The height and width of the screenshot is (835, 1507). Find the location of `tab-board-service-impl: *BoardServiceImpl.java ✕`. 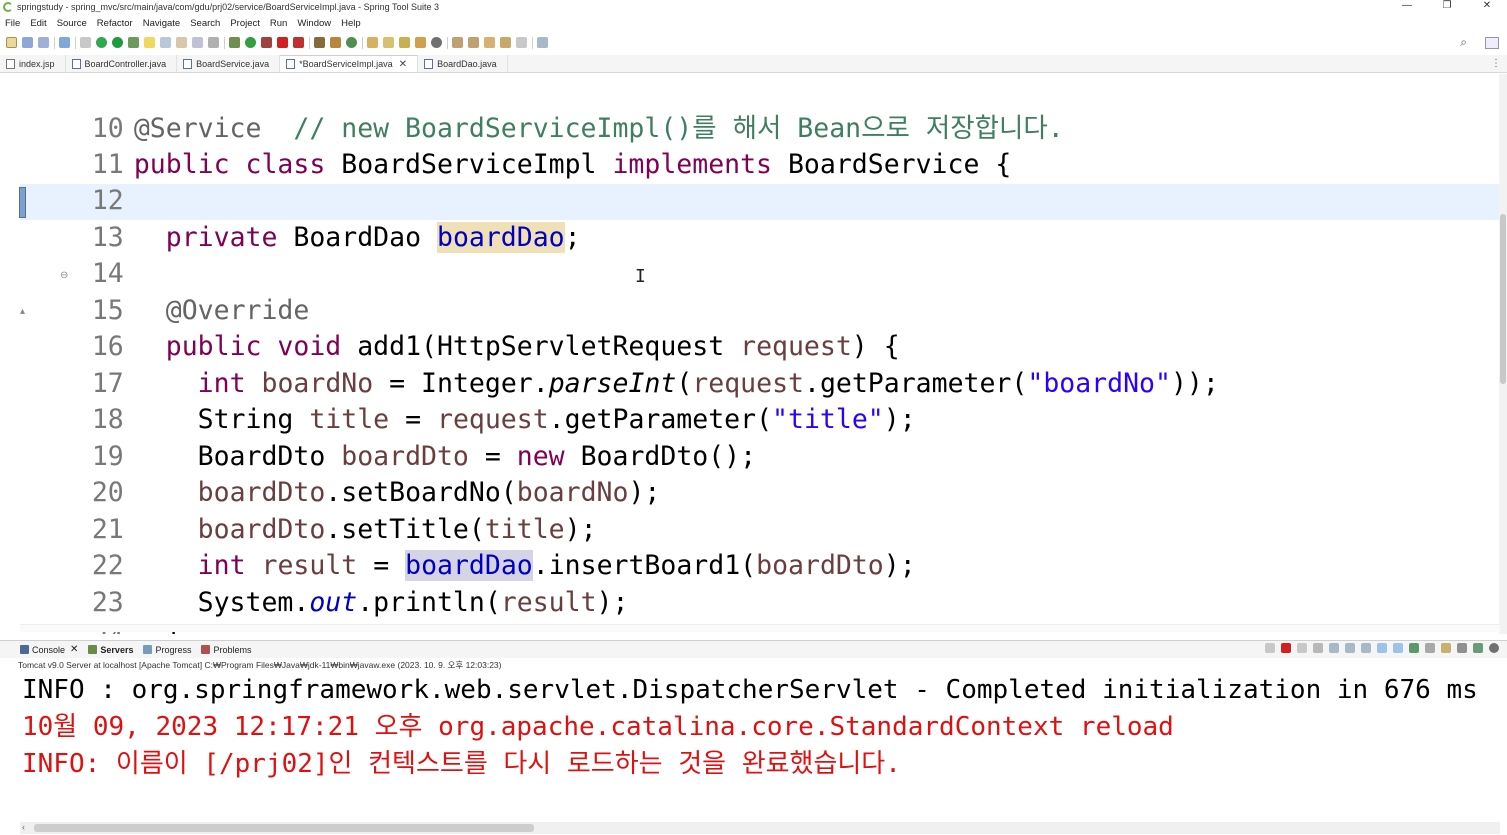

tab-board-service-impl: *BoardServiceImpl.java ✕ is located at coordinates (349, 63).